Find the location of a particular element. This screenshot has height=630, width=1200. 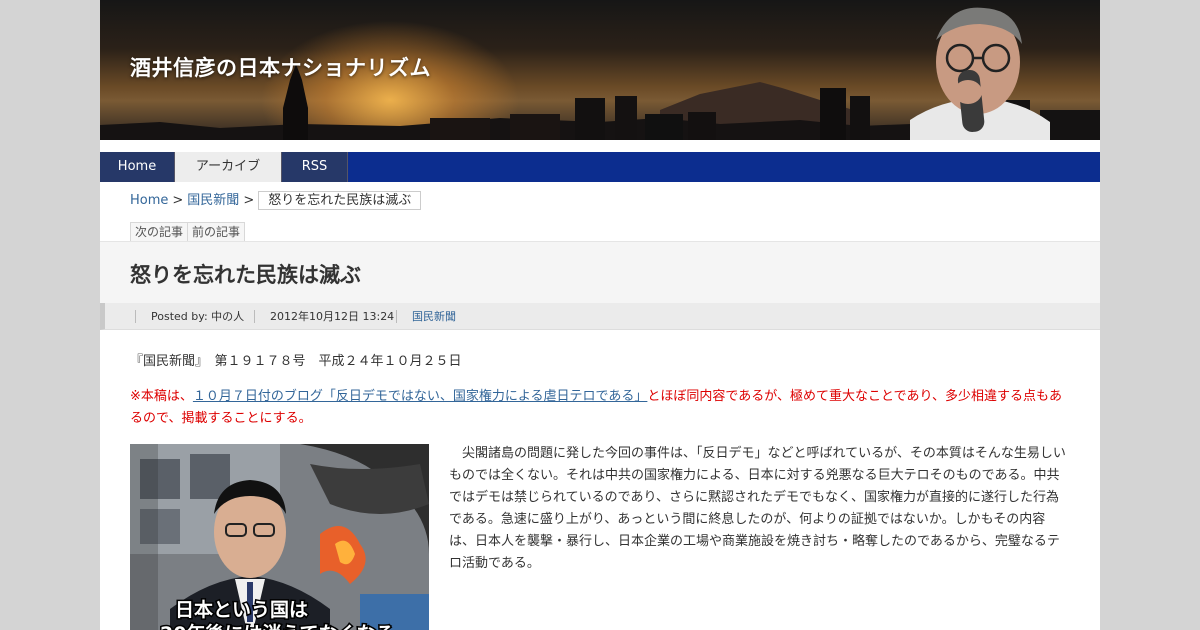

post-author: Posted by: 中の人 is located at coordinates (189, 316).